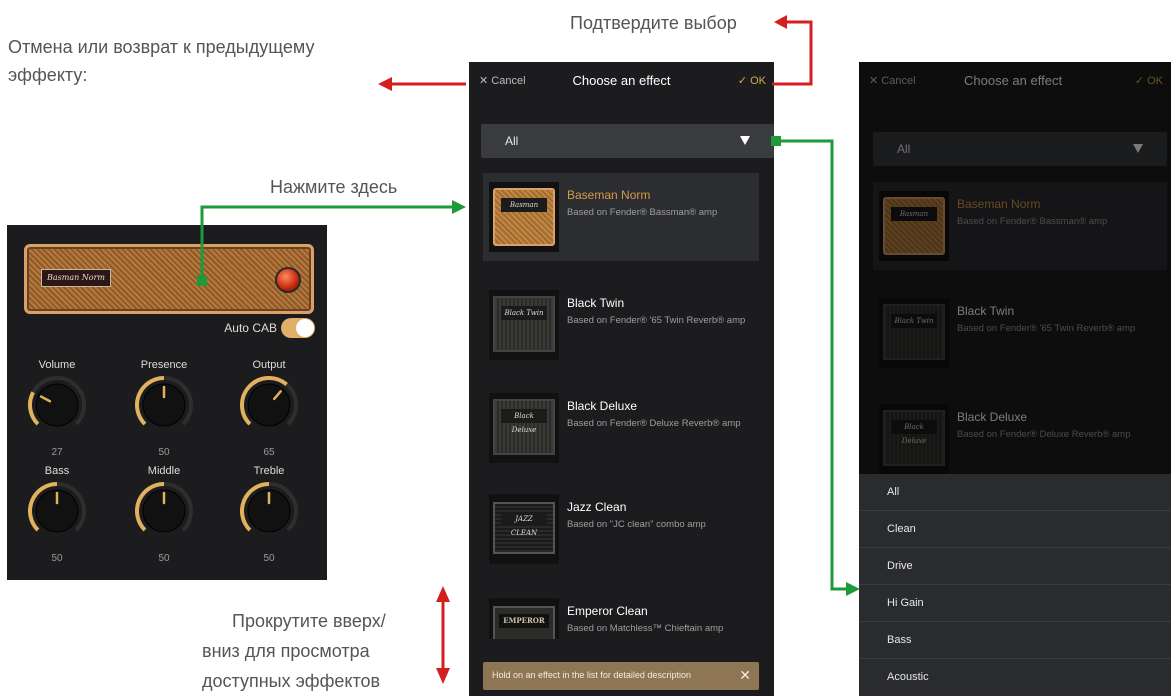 Image resolution: width=1171 pixels, height=696 pixels. I want to click on knob-dial-middle, so click(164, 511).